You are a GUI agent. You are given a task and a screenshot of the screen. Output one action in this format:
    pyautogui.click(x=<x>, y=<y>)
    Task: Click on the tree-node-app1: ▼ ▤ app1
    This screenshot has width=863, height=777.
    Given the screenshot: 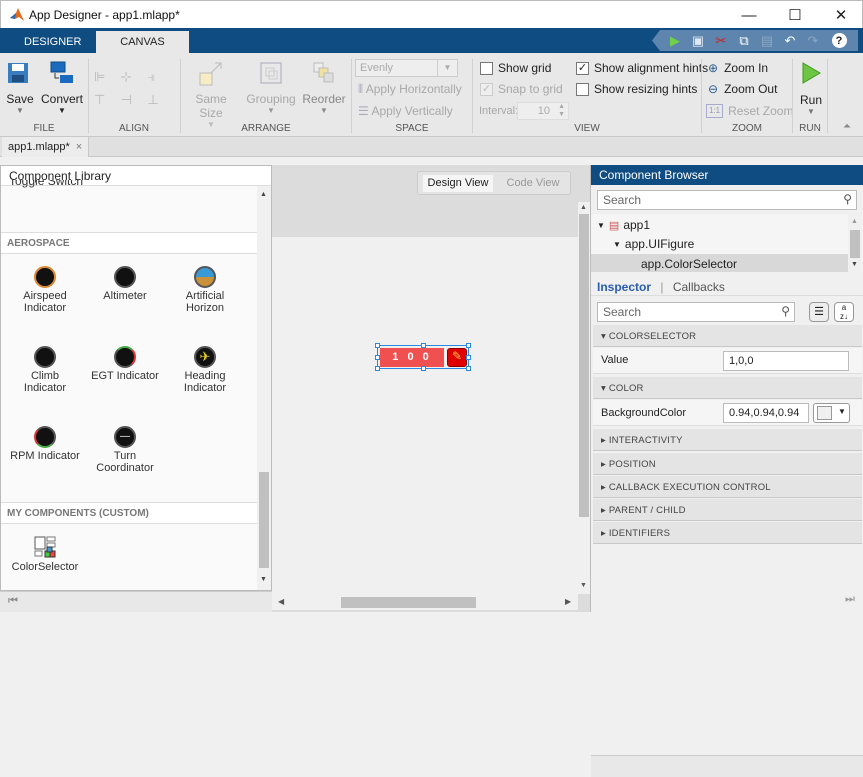 What is the action you would take?
    pyautogui.click(x=623, y=225)
    